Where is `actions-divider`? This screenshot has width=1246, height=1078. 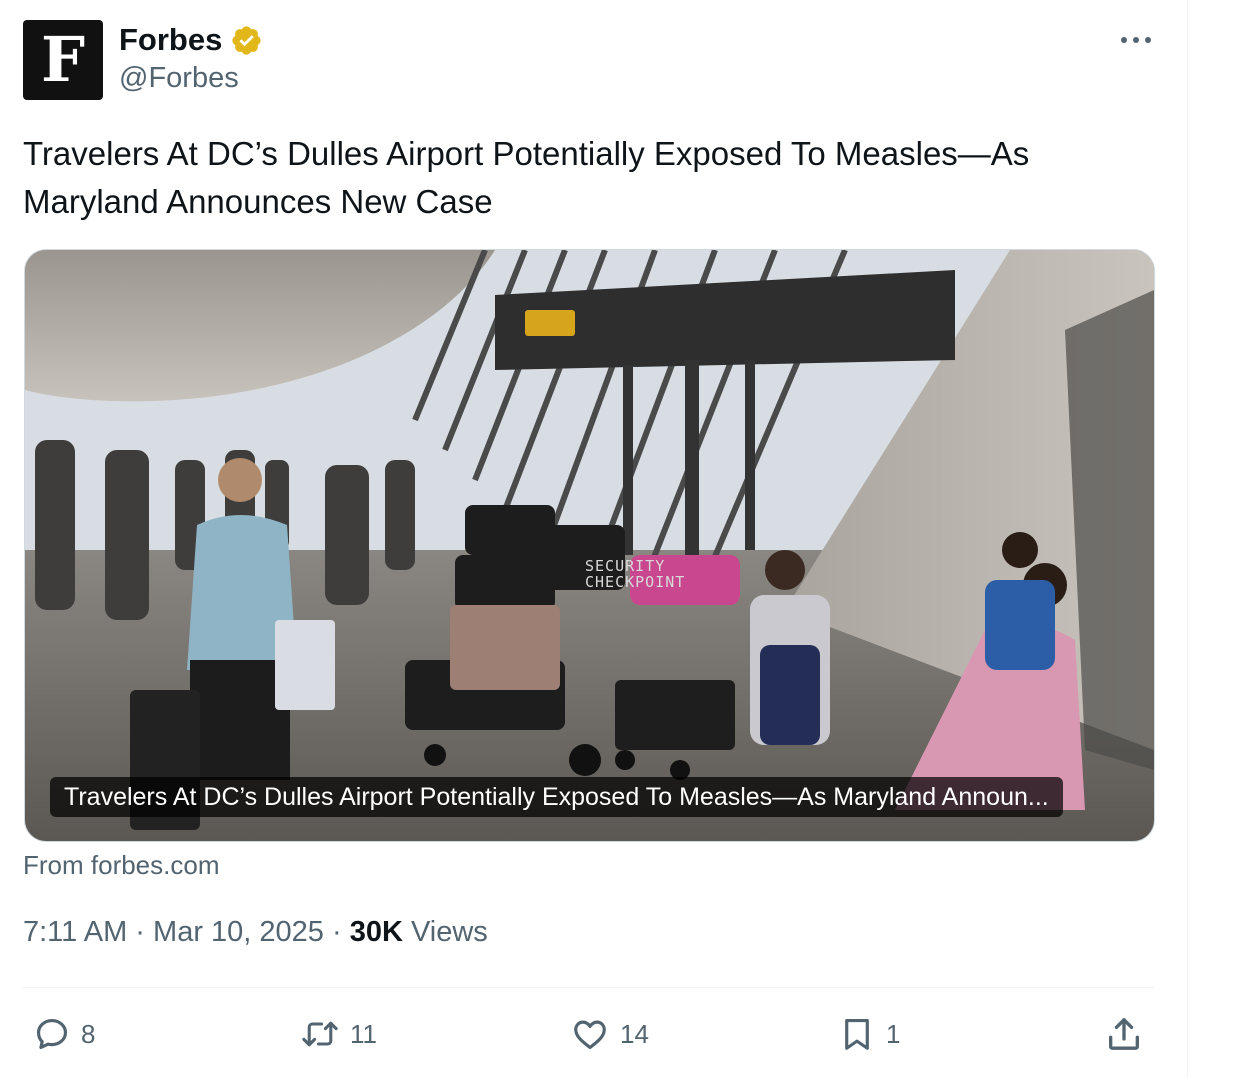
actions-divider is located at coordinates (589, 987).